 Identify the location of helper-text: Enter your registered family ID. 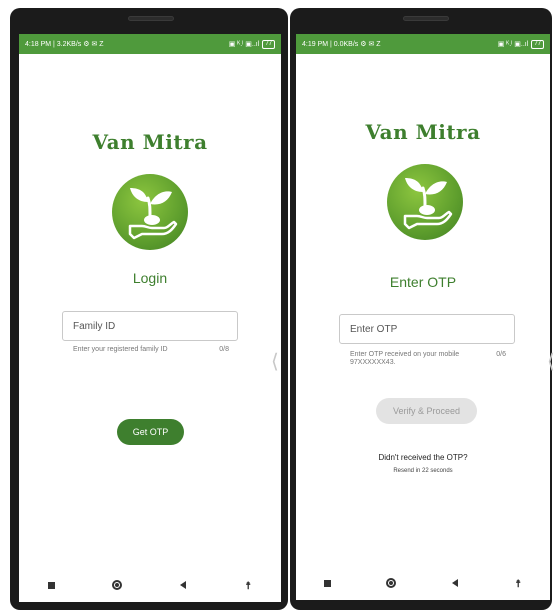
(120, 349).